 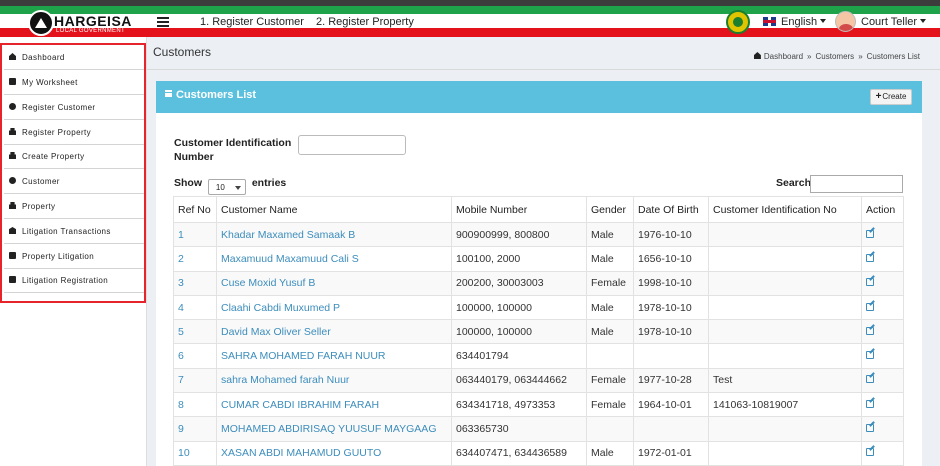 I want to click on entries-select: 10, so click(x=226, y=187).